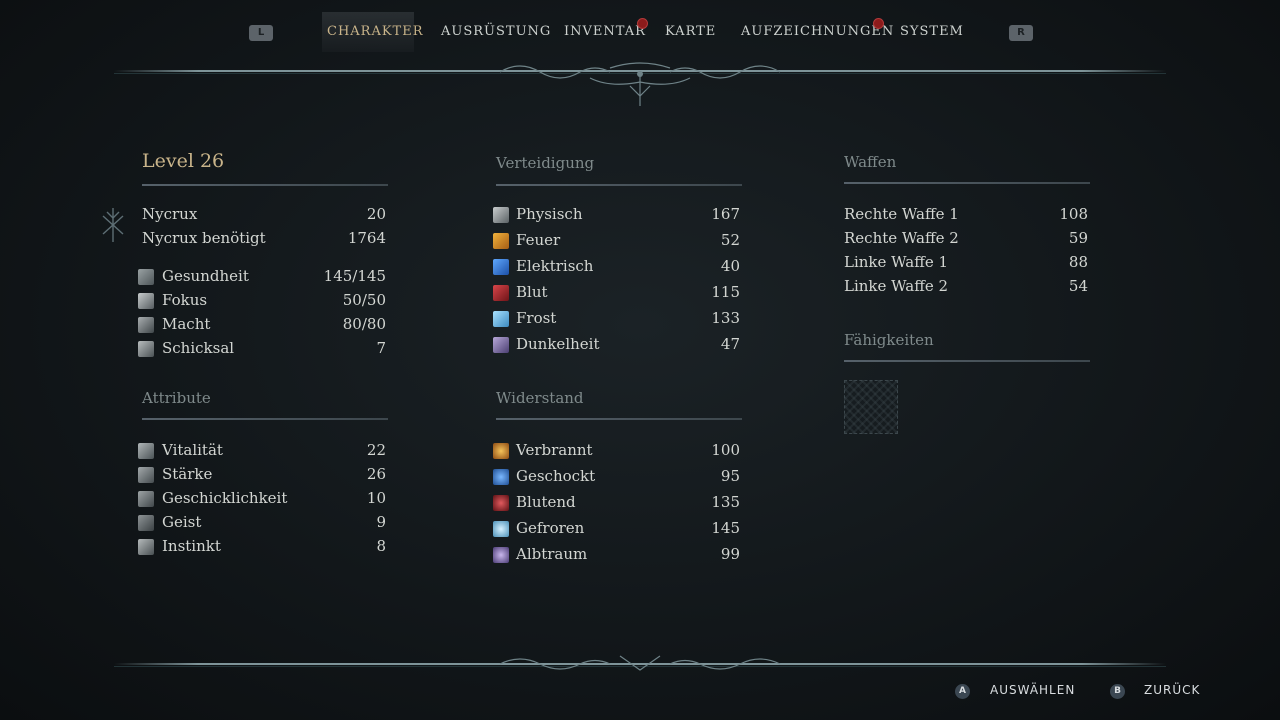 This screenshot has height=720, width=1280. What do you see at coordinates (1117, 691) in the screenshot?
I see `b-button-icon: B` at bounding box center [1117, 691].